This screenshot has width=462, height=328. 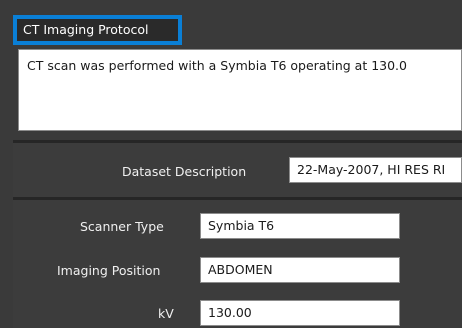 I want to click on kv-field: 130.00, so click(x=300, y=313).